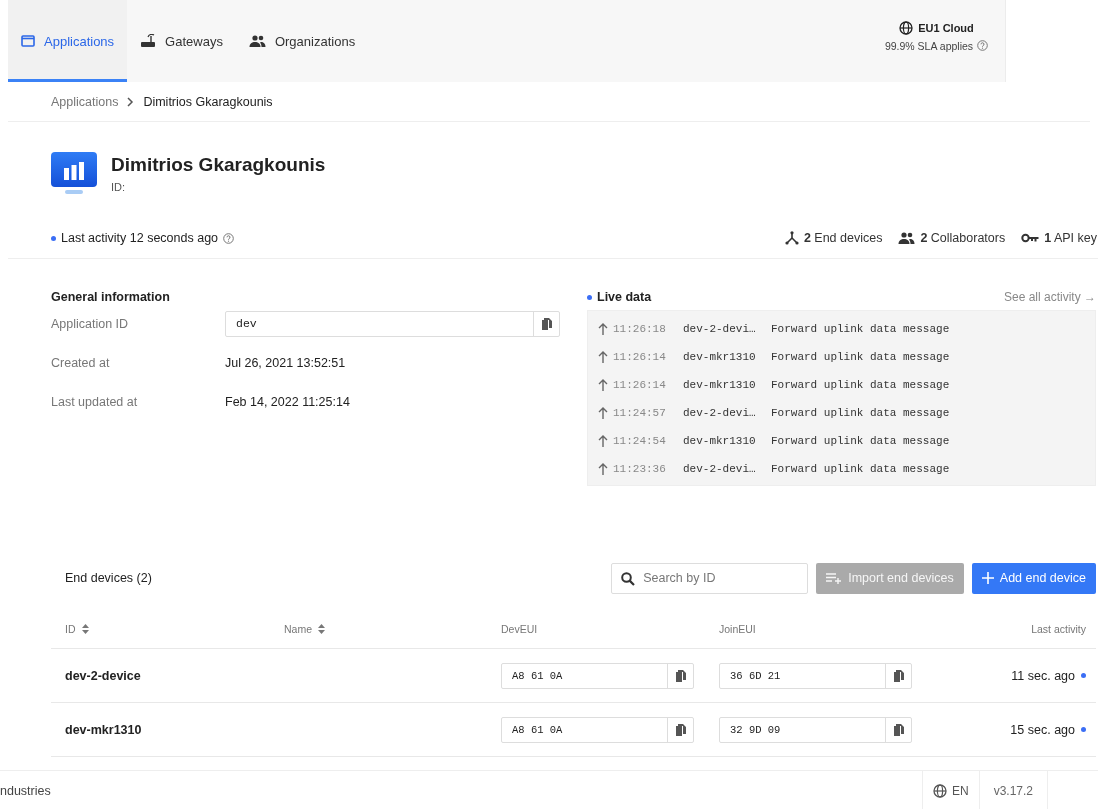 The width and height of the screenshot is (1098, 809). Describe the element at coordinates (963, 238) in the screenshot. I see `stat-link: 2 Collaborators` at that location.